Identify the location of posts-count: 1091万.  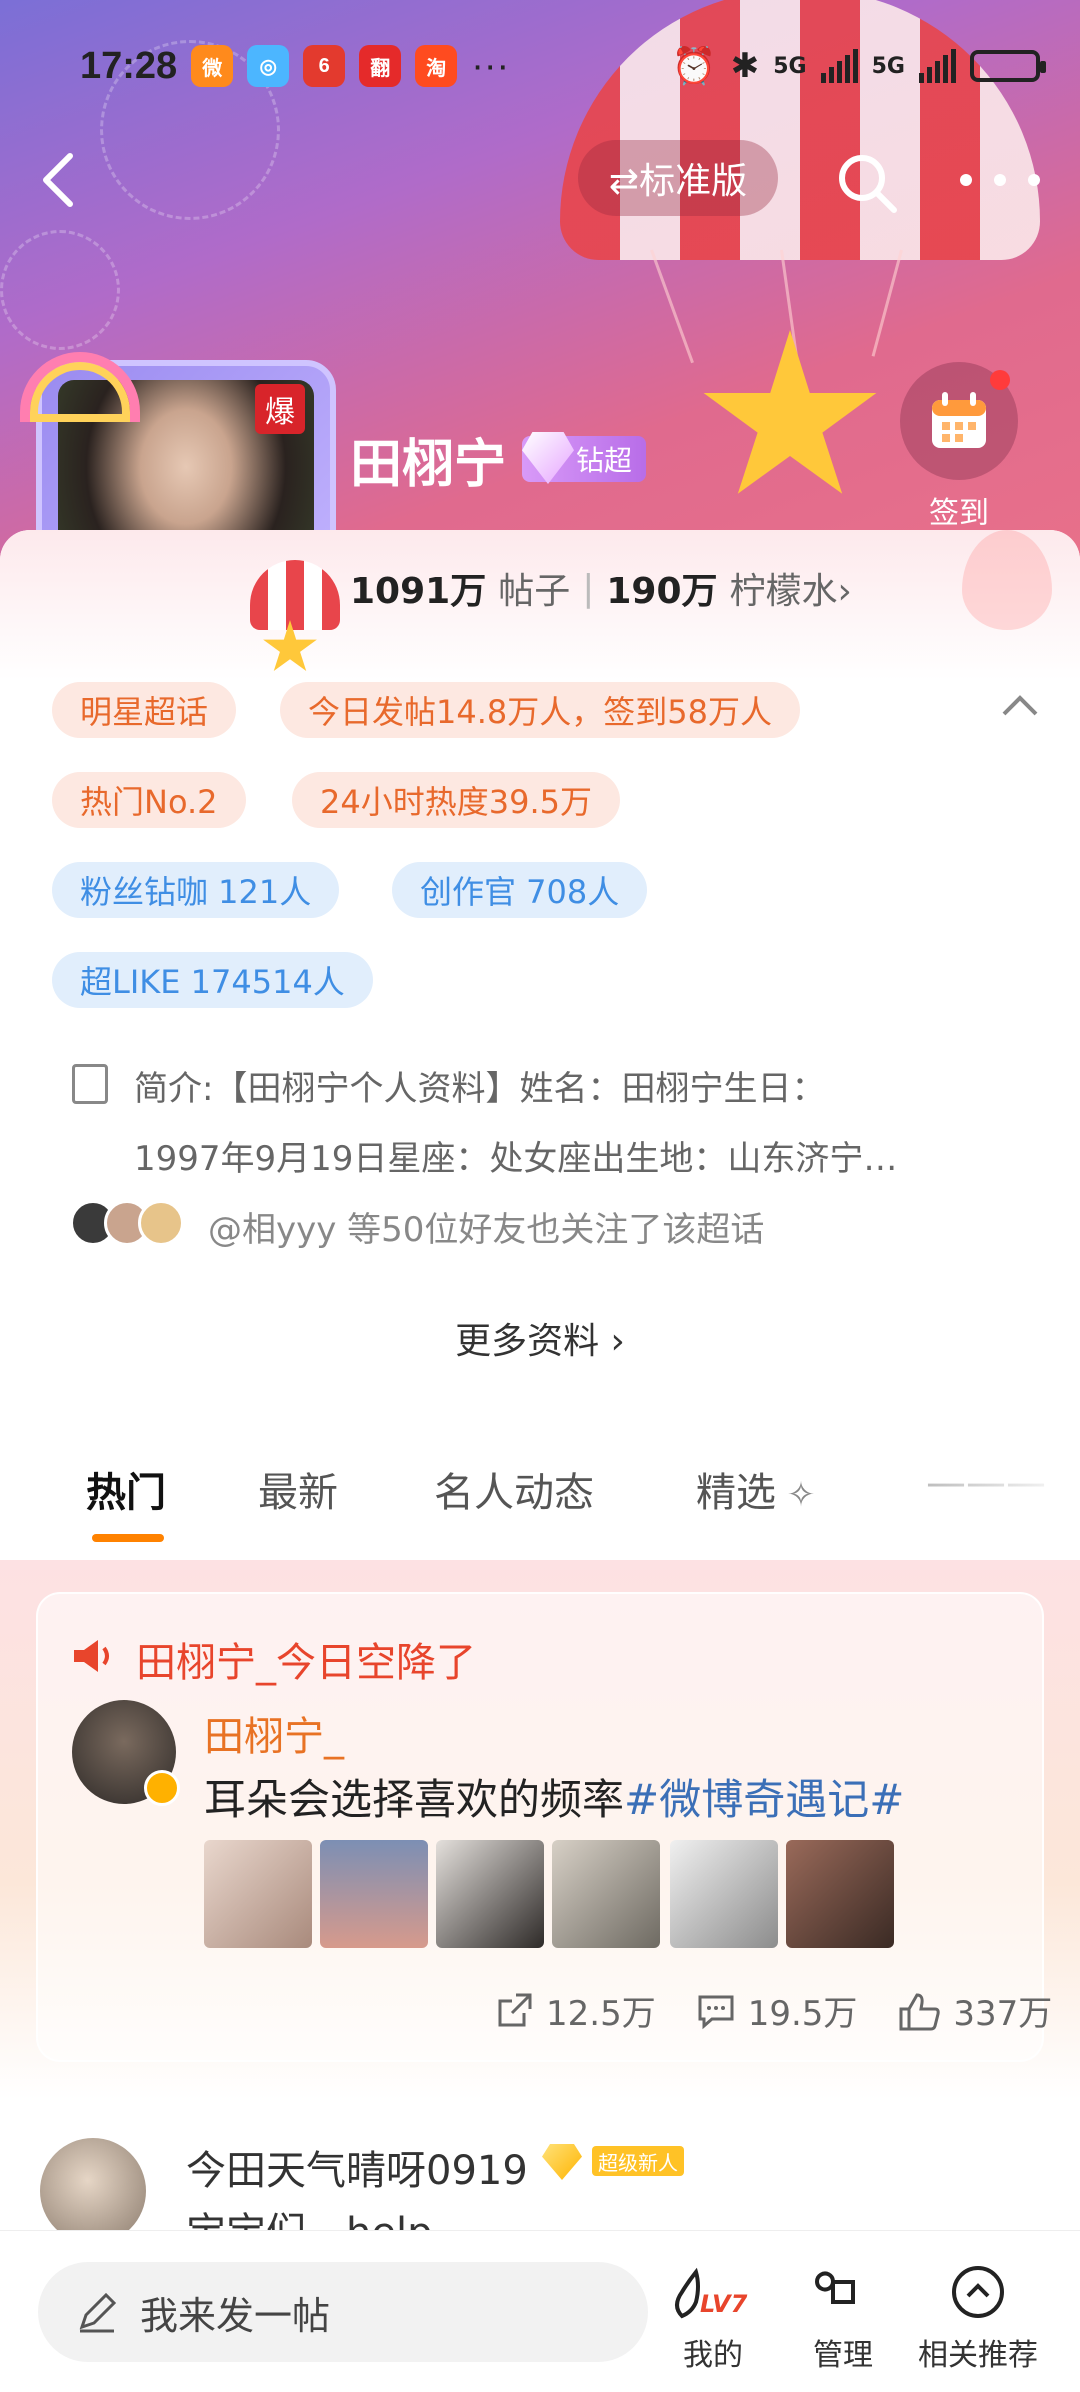
(418, 591).